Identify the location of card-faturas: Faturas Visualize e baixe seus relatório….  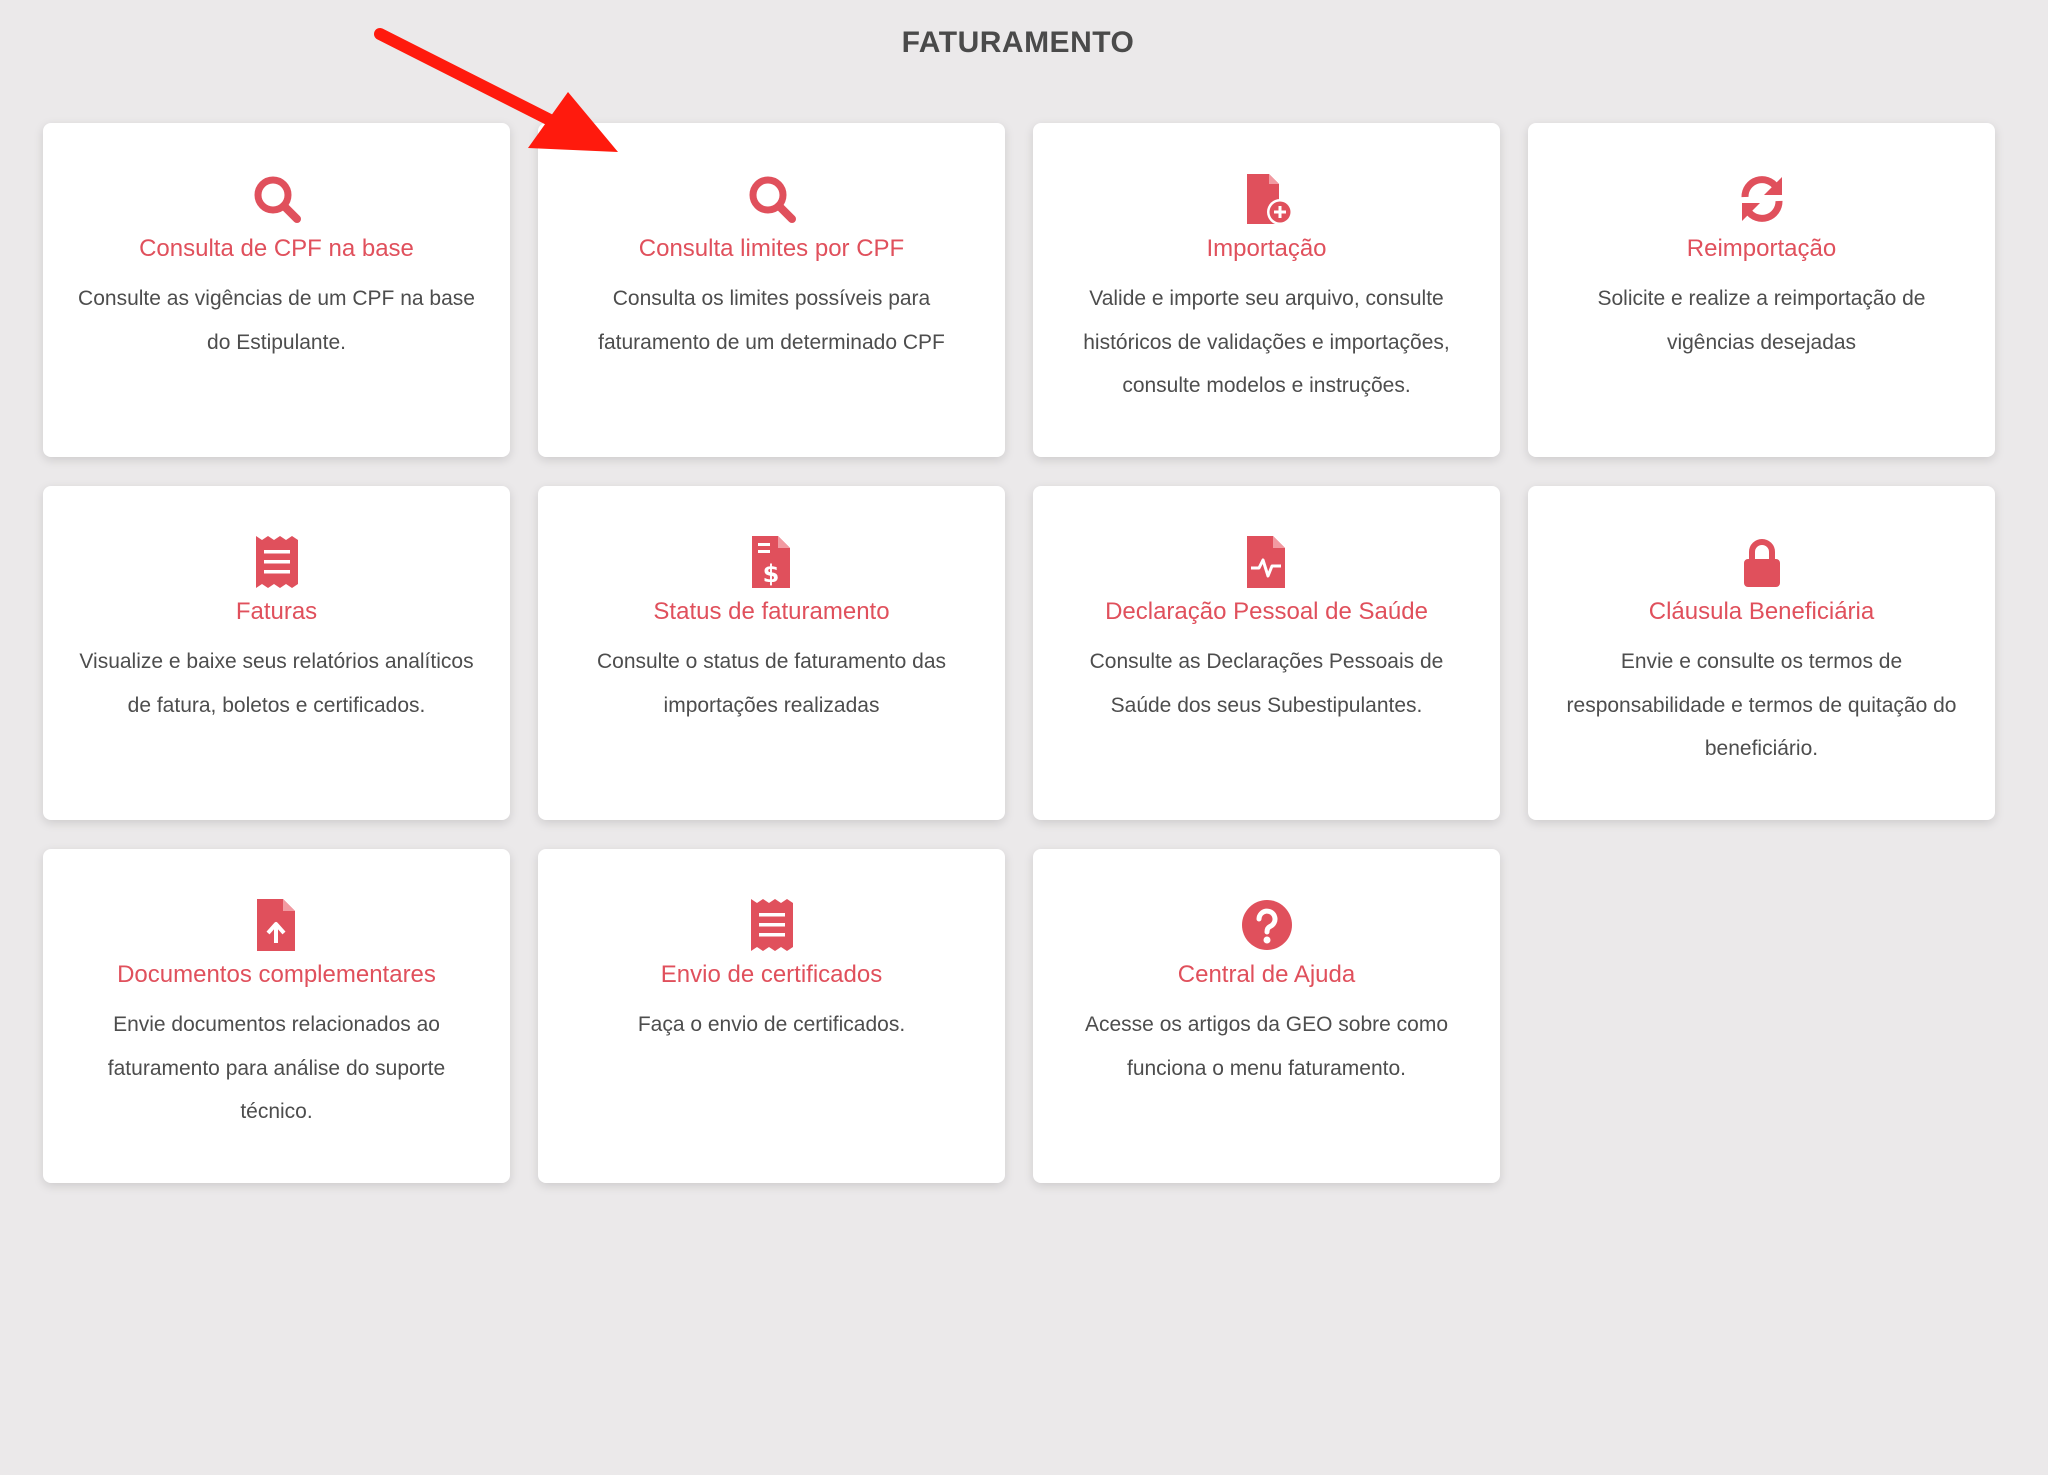
(276, 653).